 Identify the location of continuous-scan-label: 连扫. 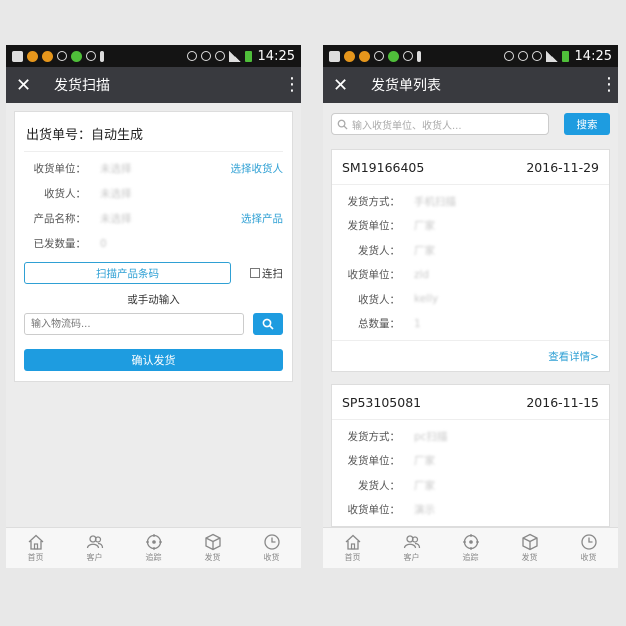
(272, 273).